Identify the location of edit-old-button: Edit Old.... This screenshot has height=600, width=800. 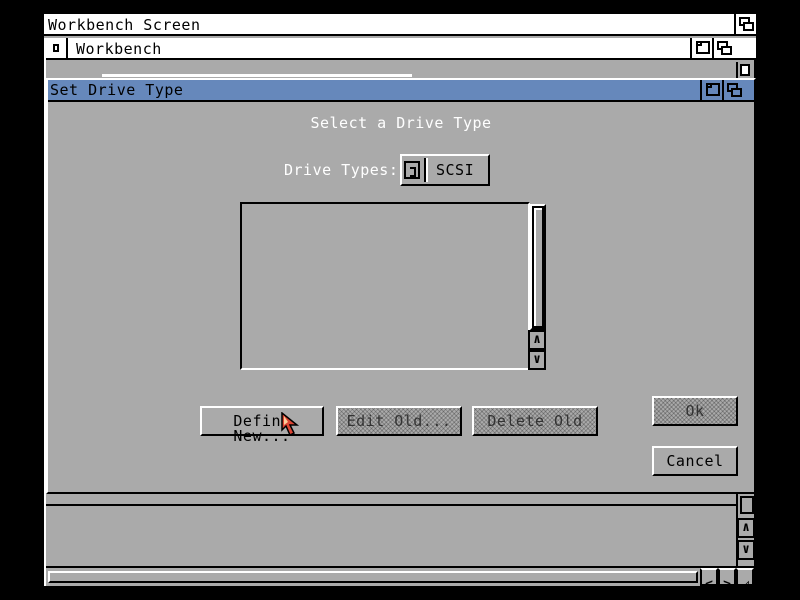
(399, 421).